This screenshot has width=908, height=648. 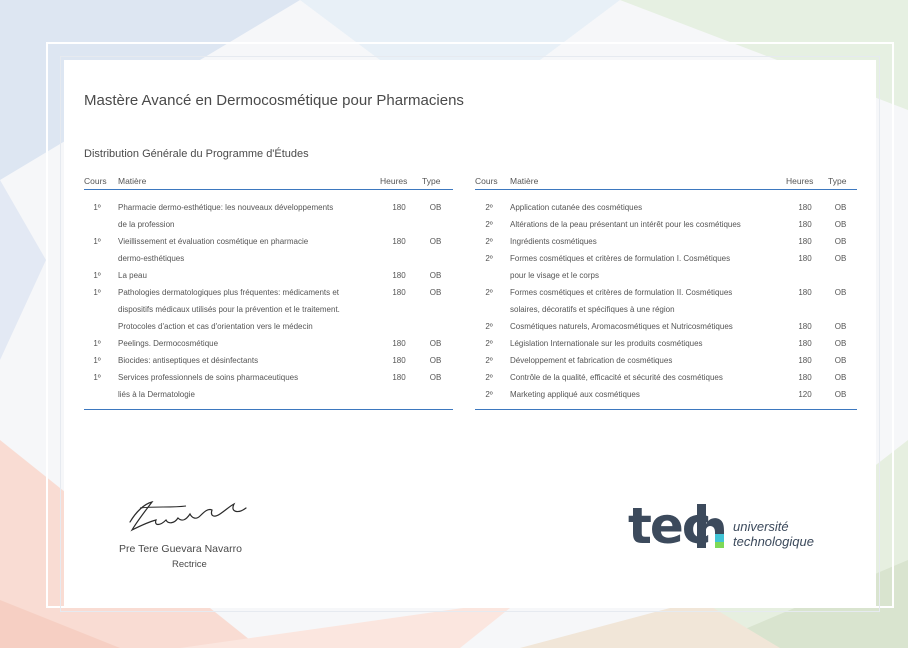 I want to click on cell-matiere-line: de la profession, so click(x=146, y=224).